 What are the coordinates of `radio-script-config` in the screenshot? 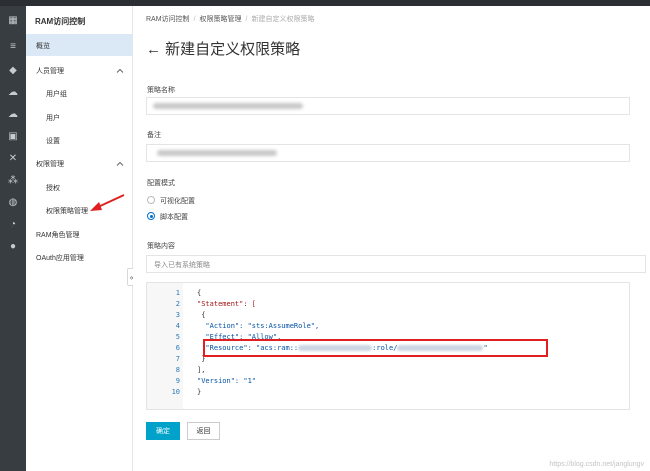 It's located at (151, 216).